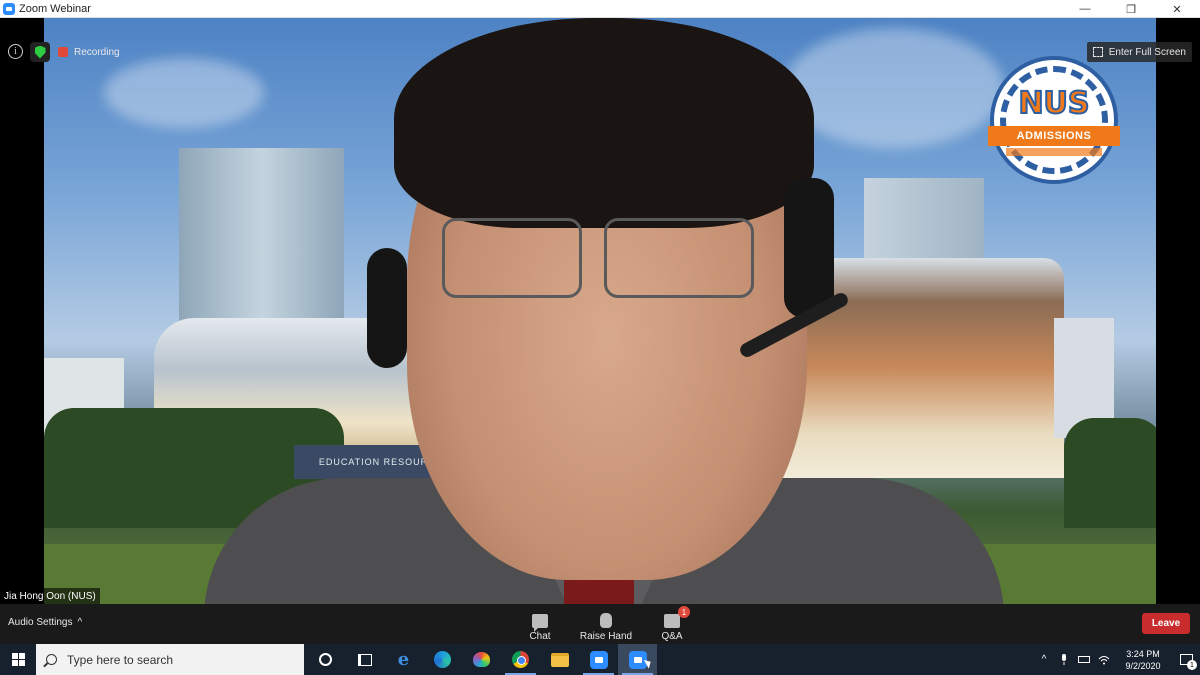 The height and width of the screenshot is (675, 1200). I want to click on window-title: Zoom Webinar, so click(55, 8).